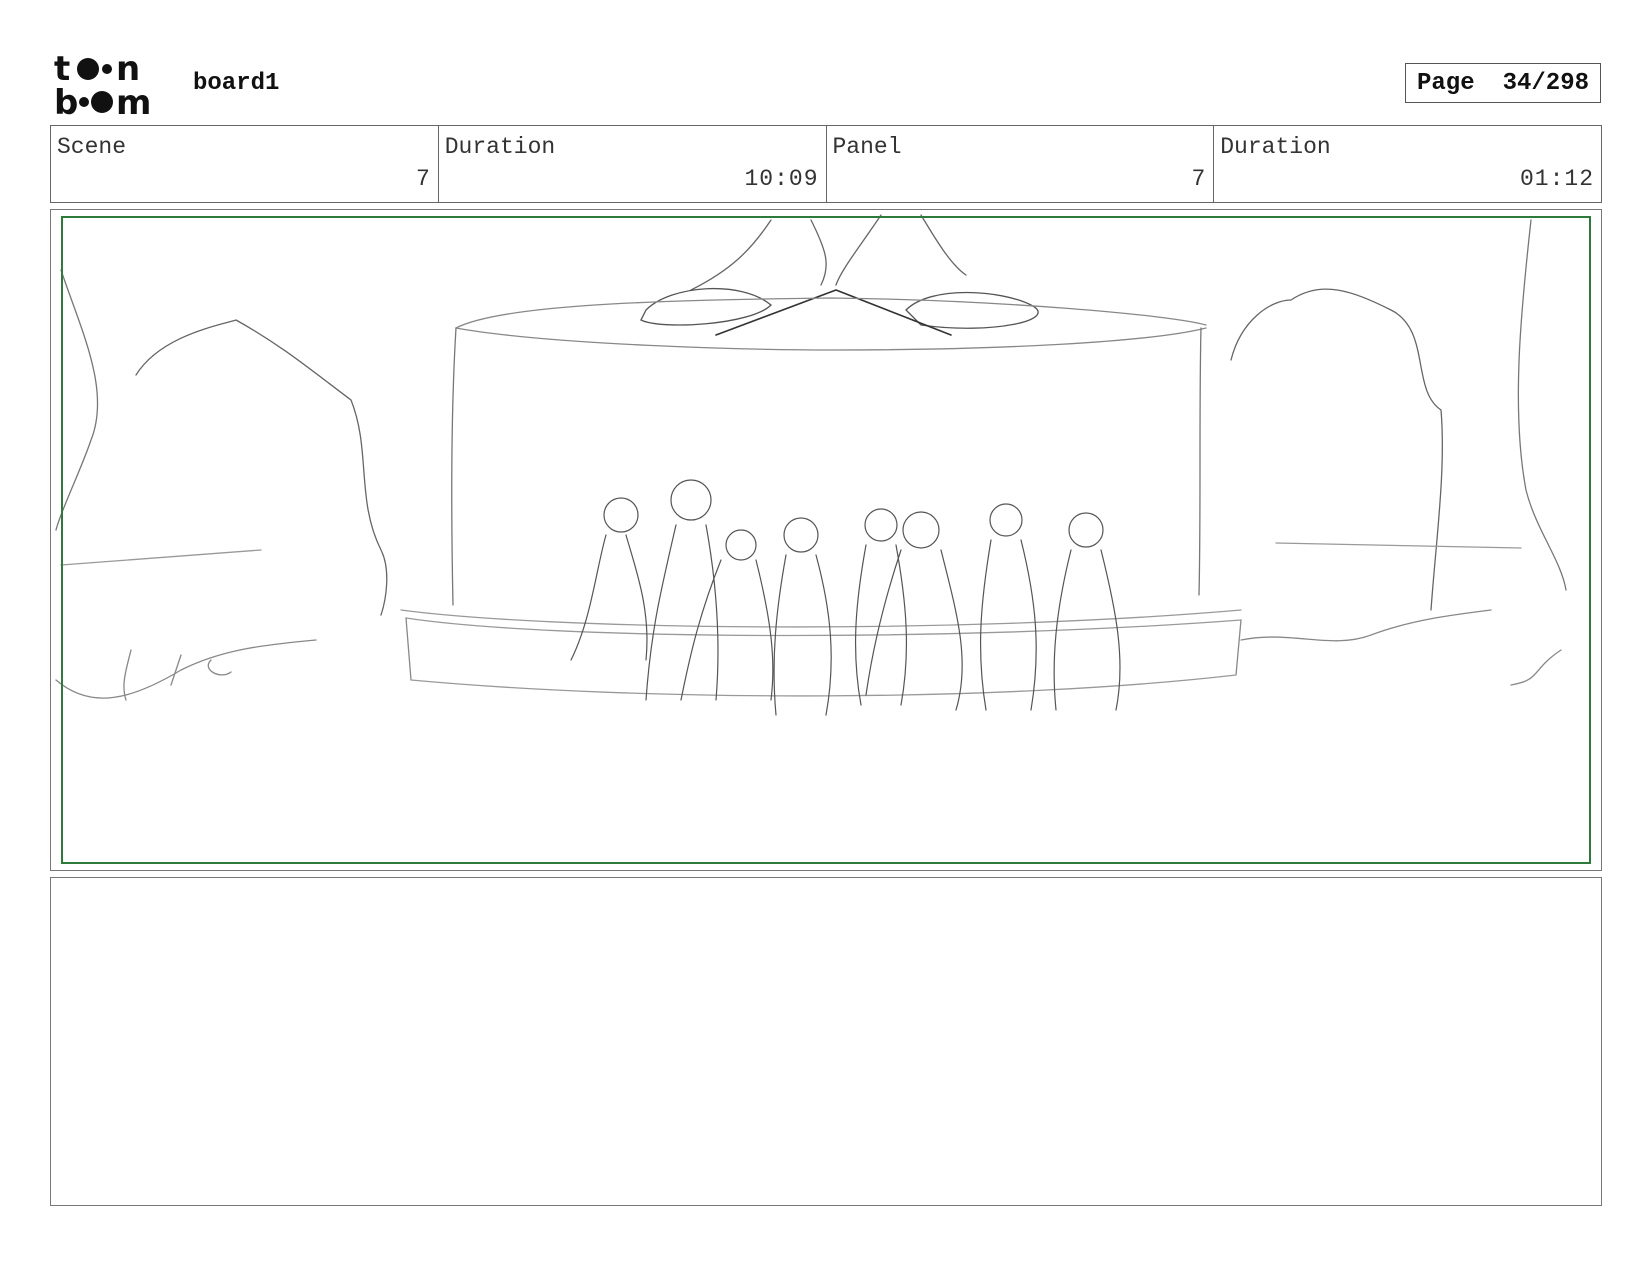 The image size is (1650, 1275). Describe the element at coordinates (92, 147) in the screenshot. I see `scene-label: Scene` at that location.